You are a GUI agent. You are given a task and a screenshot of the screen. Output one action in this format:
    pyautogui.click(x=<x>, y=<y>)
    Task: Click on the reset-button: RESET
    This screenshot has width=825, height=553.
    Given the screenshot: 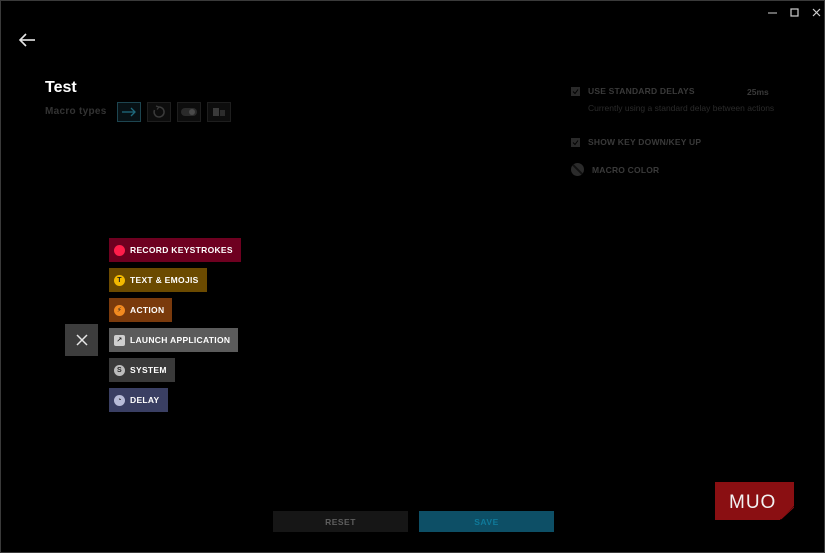 What is the action you would take?
    pyautogui.click(x=340, y=521)
    